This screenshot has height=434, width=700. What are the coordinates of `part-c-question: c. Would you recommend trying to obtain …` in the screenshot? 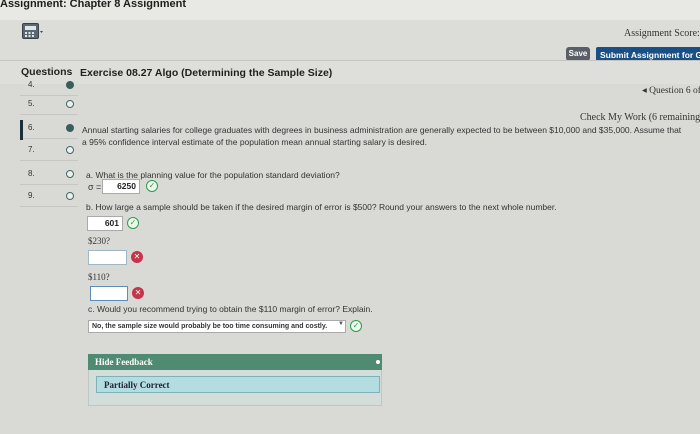 It's located at (230, 309).